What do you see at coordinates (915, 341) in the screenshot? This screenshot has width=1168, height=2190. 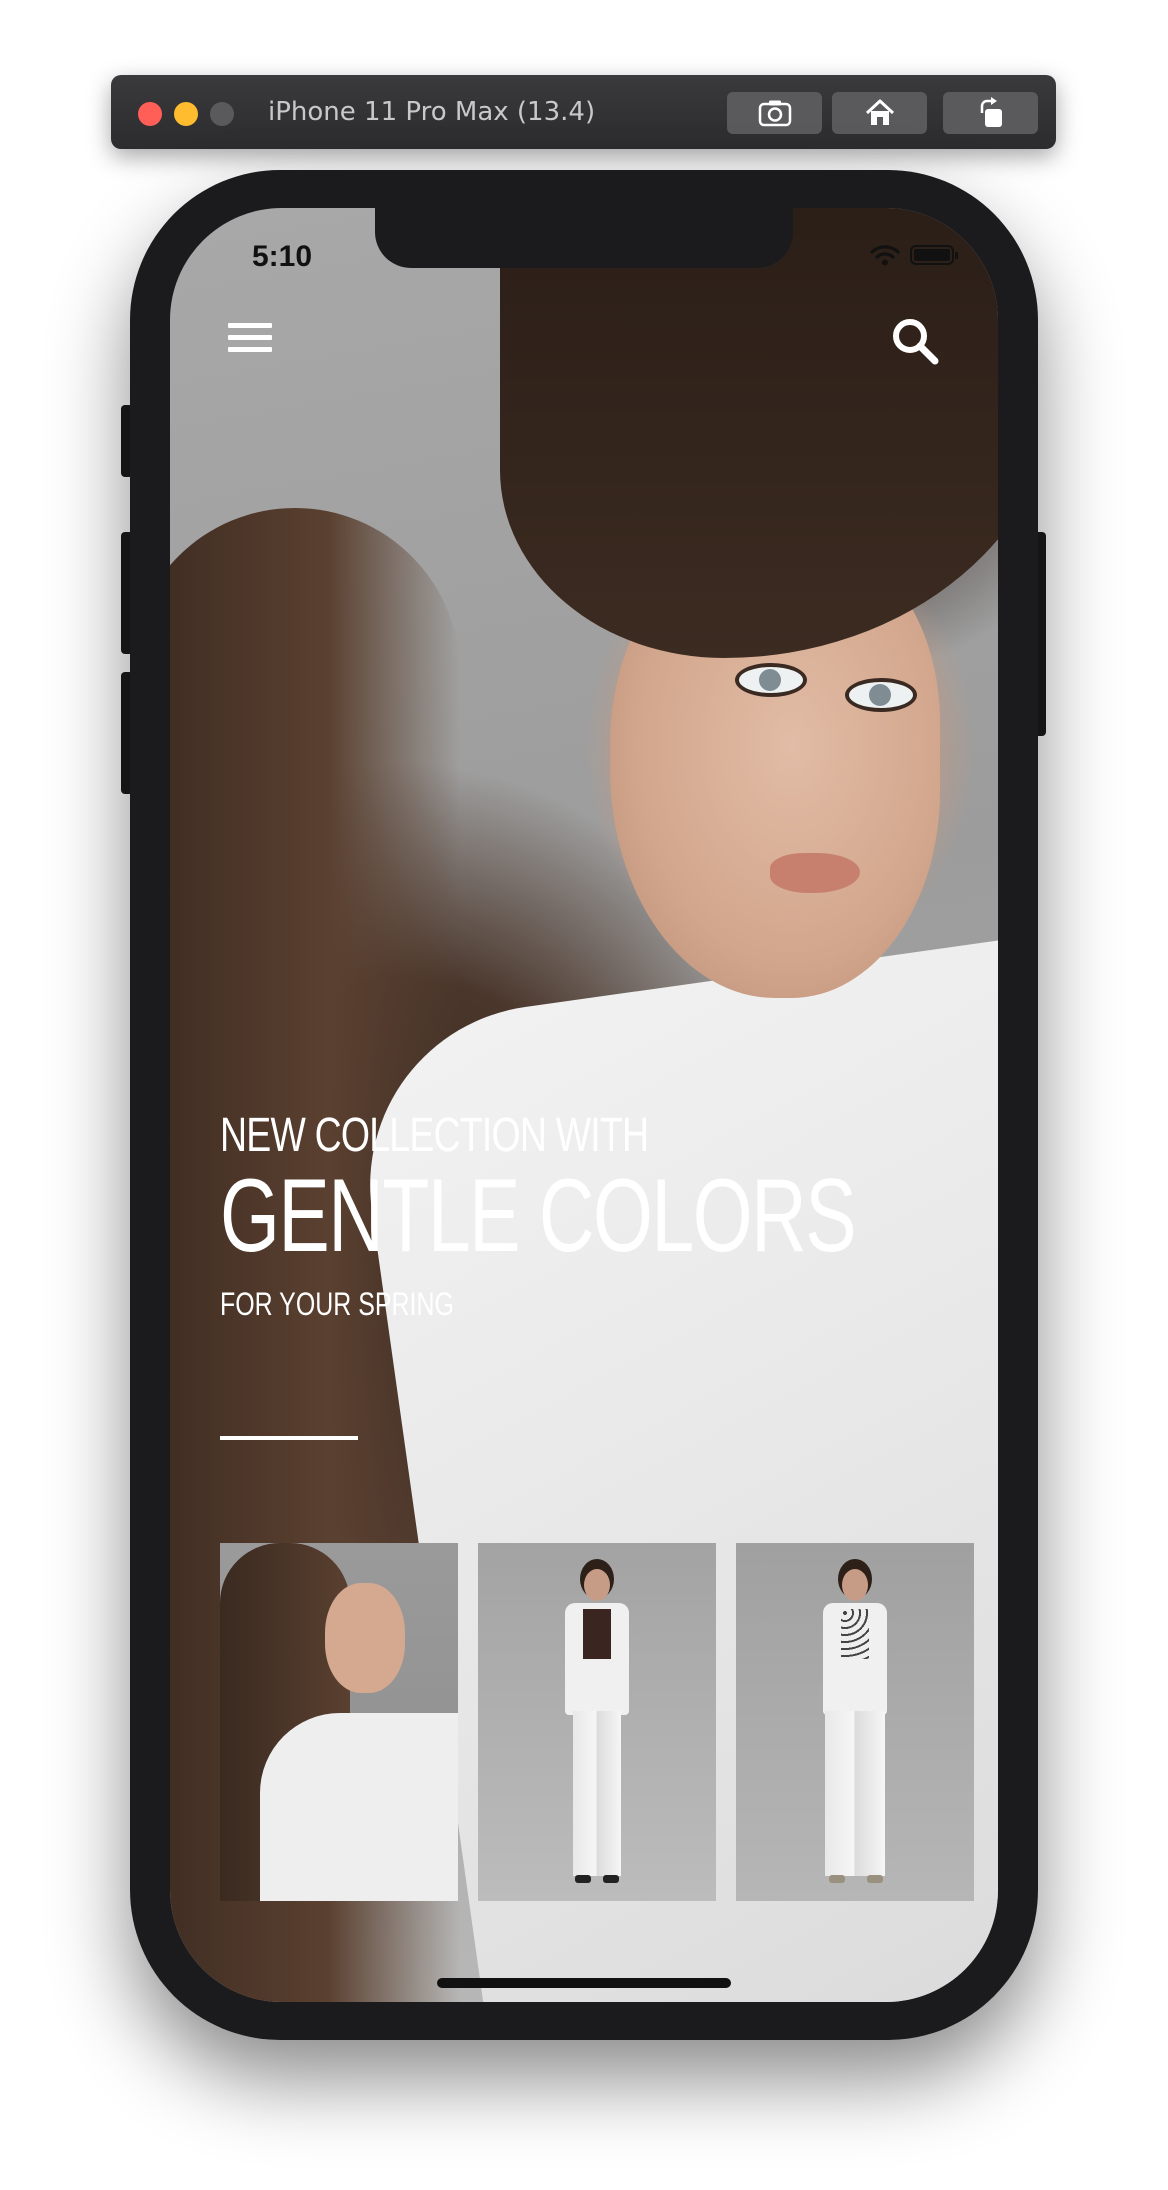 I see `search-icon` at bounding box center [915, 341].